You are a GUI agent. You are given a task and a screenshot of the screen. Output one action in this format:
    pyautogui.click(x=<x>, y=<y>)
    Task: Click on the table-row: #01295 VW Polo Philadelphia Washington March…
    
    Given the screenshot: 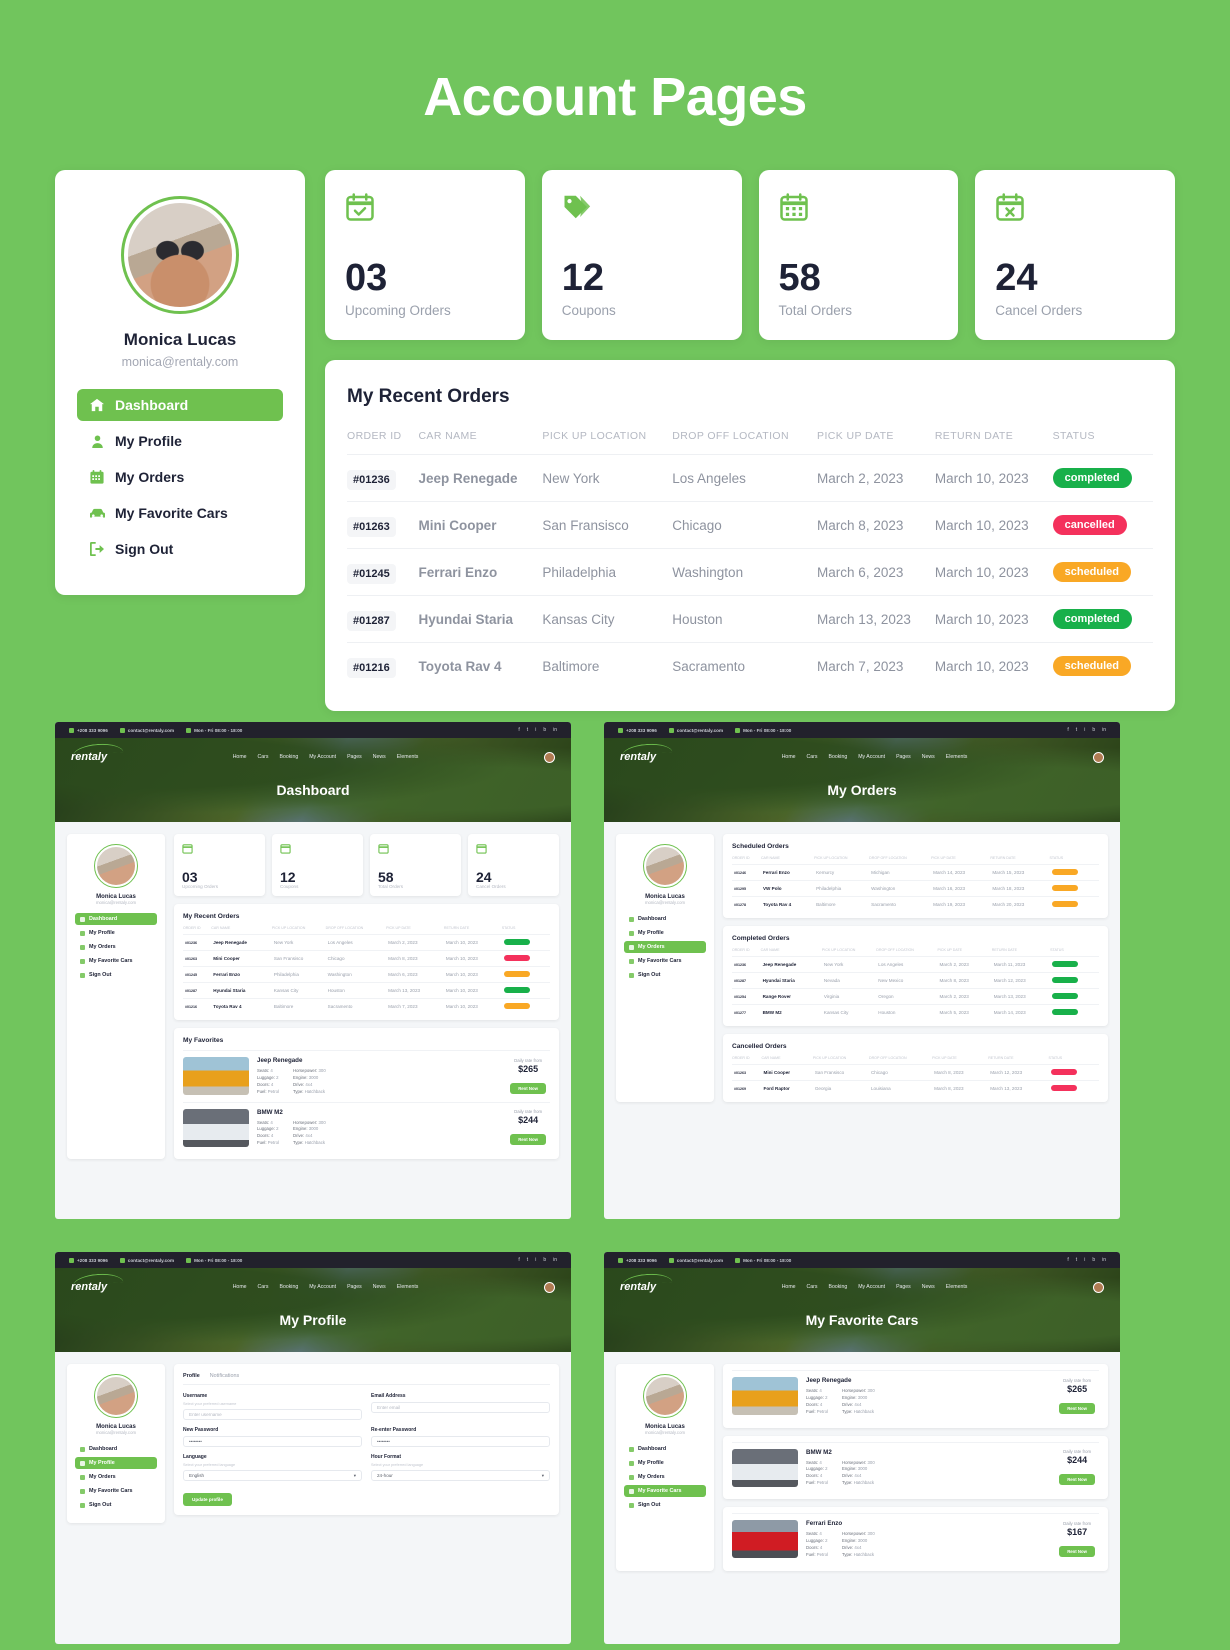 What is the action you would take?
    pyautogui.click(x=915, y=888)
    